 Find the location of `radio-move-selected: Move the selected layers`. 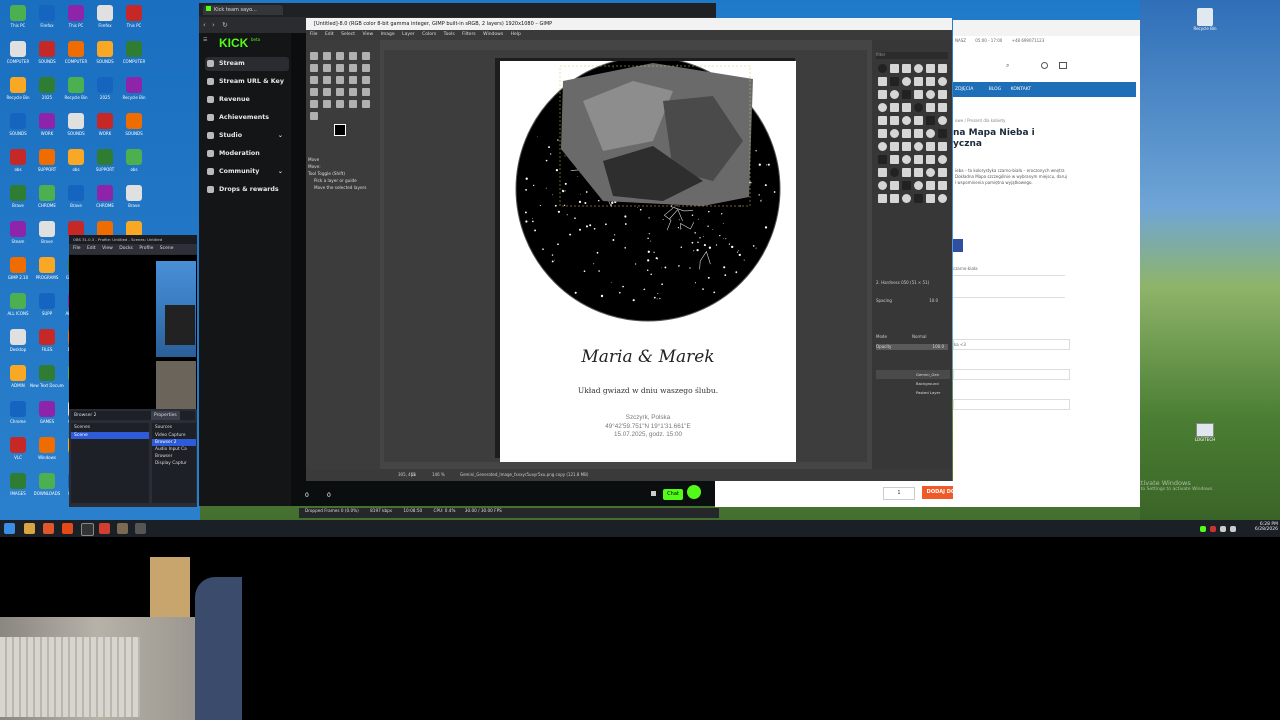

radio-move-selected: Move the selected layers is located at coordinates (346, 187).